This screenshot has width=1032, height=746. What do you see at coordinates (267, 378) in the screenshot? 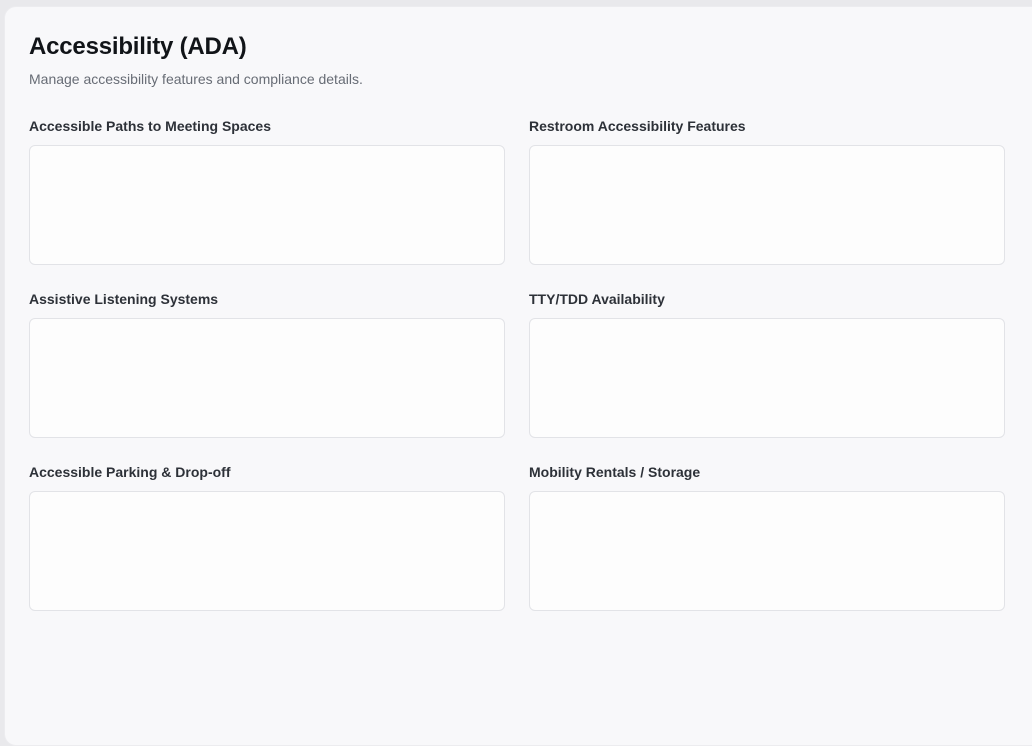
I see `assistive-listening-textarea` at bounding box center [267, 378].